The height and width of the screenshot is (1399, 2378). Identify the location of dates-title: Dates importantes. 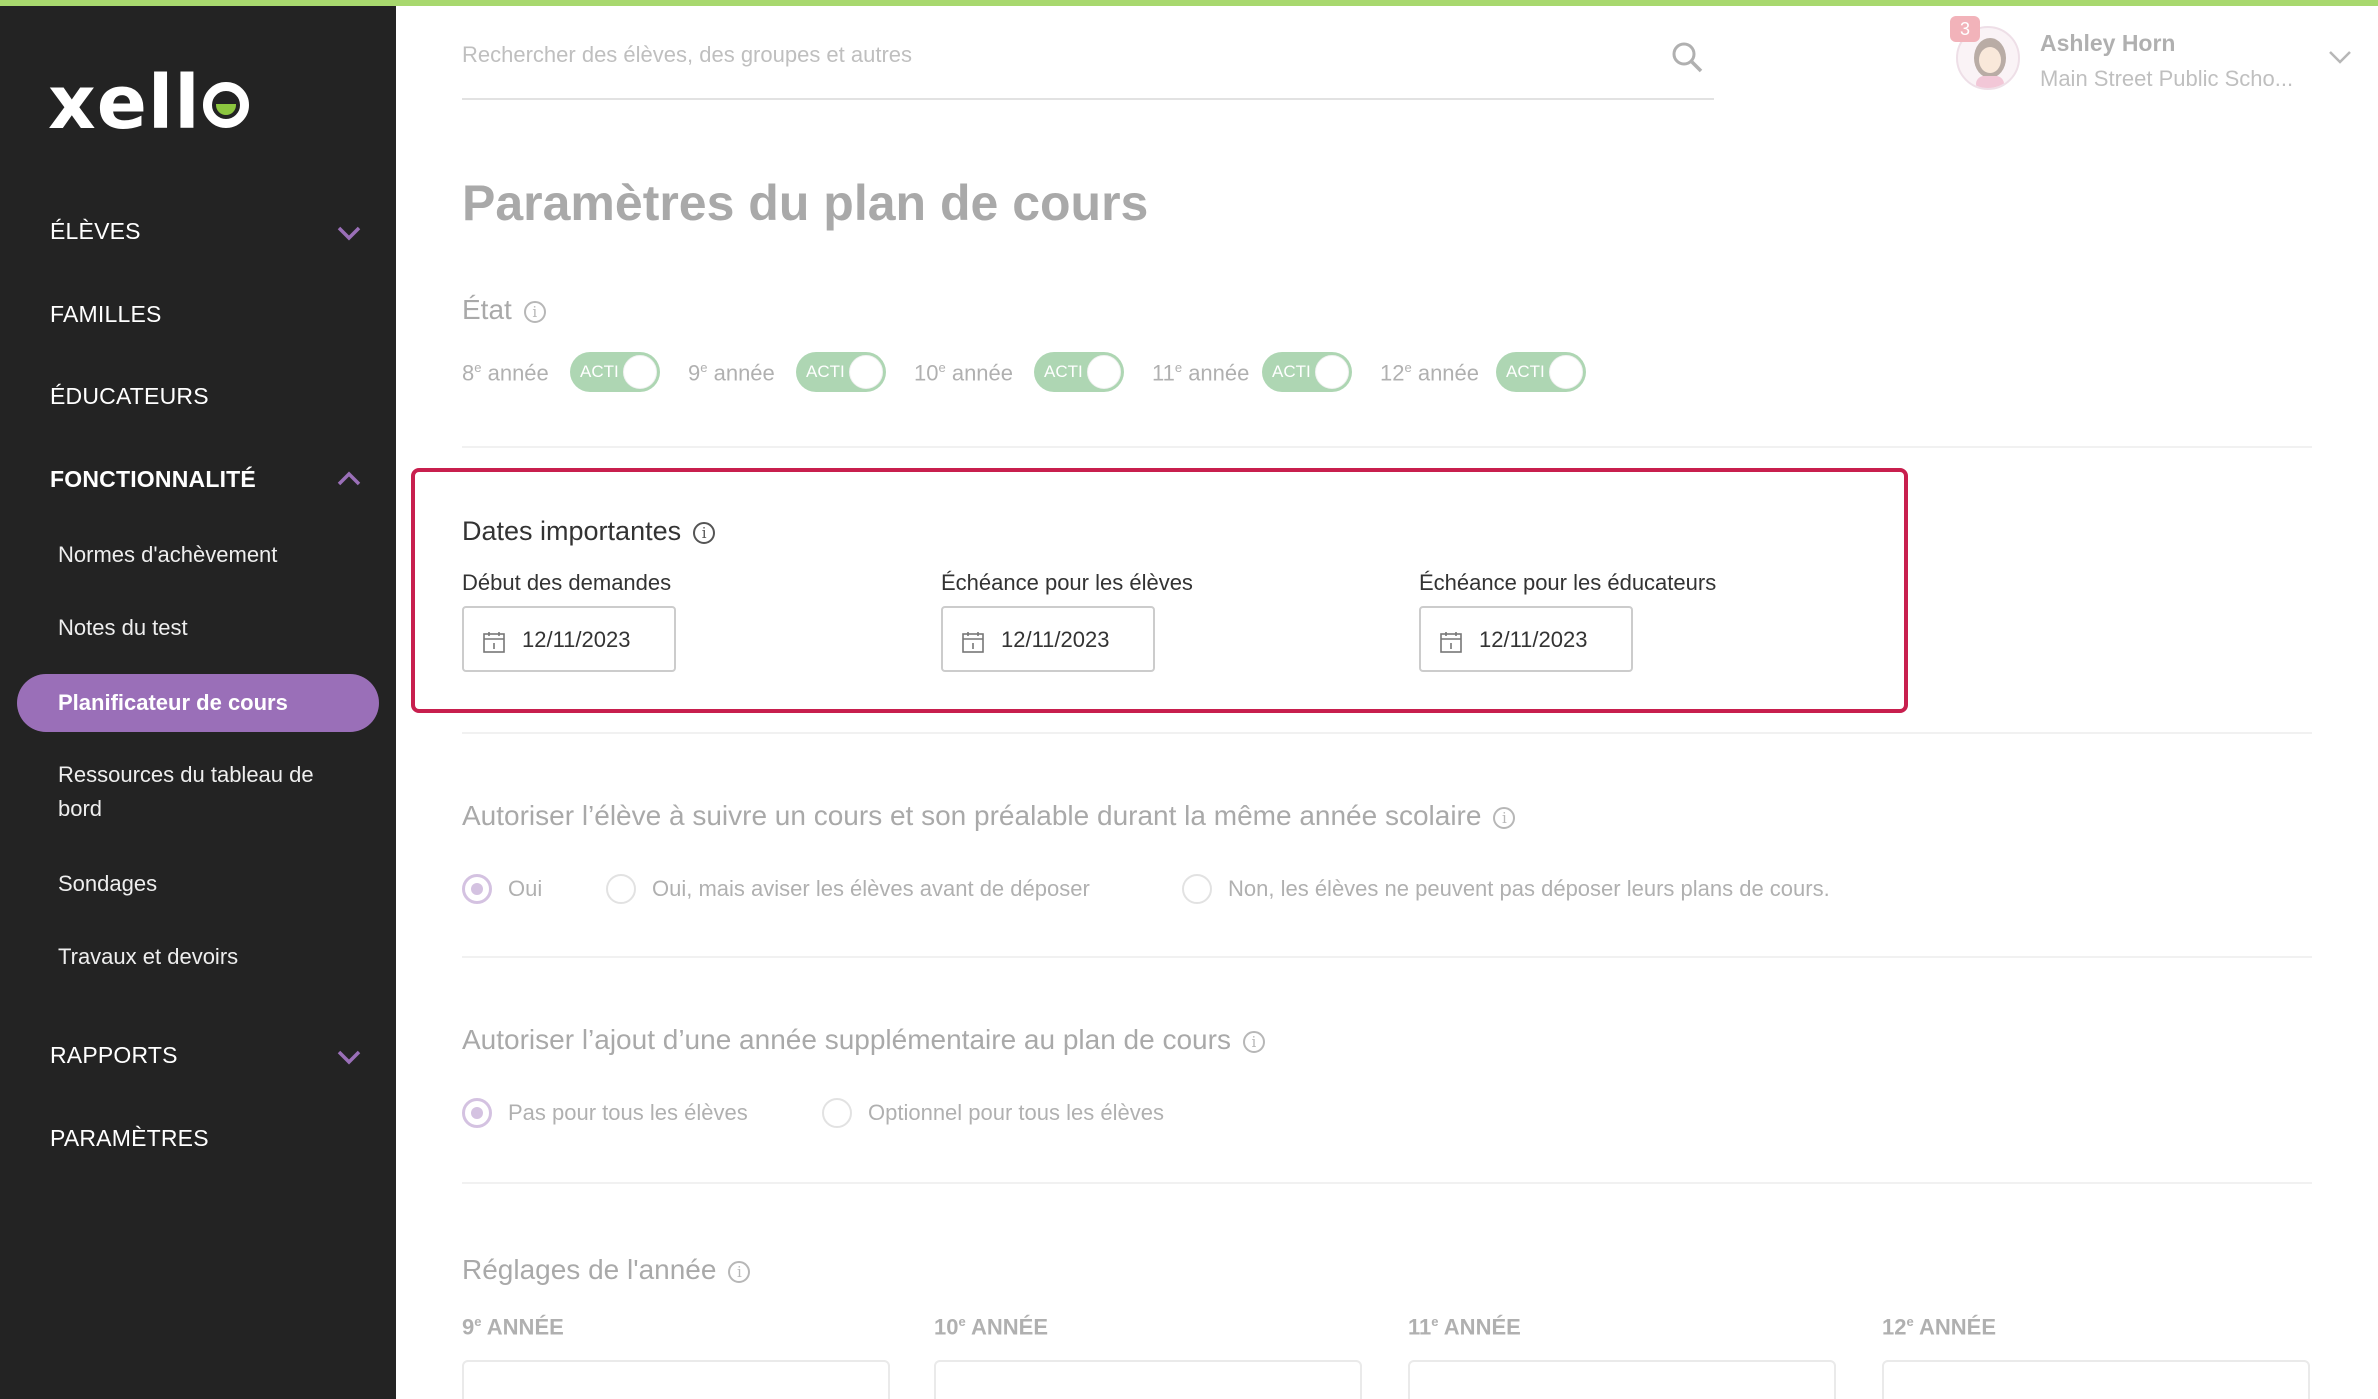
(572, 531).